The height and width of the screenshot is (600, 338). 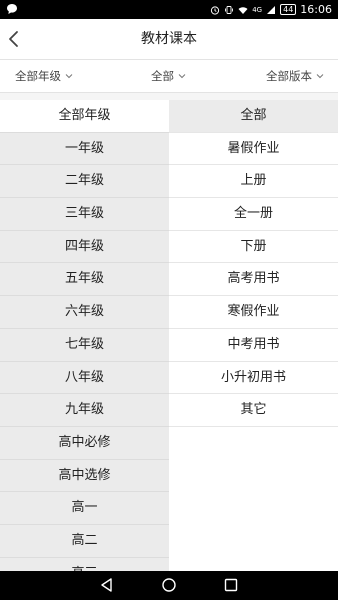 I want to click on category-filter: 全部, so click(x=168, y=76).